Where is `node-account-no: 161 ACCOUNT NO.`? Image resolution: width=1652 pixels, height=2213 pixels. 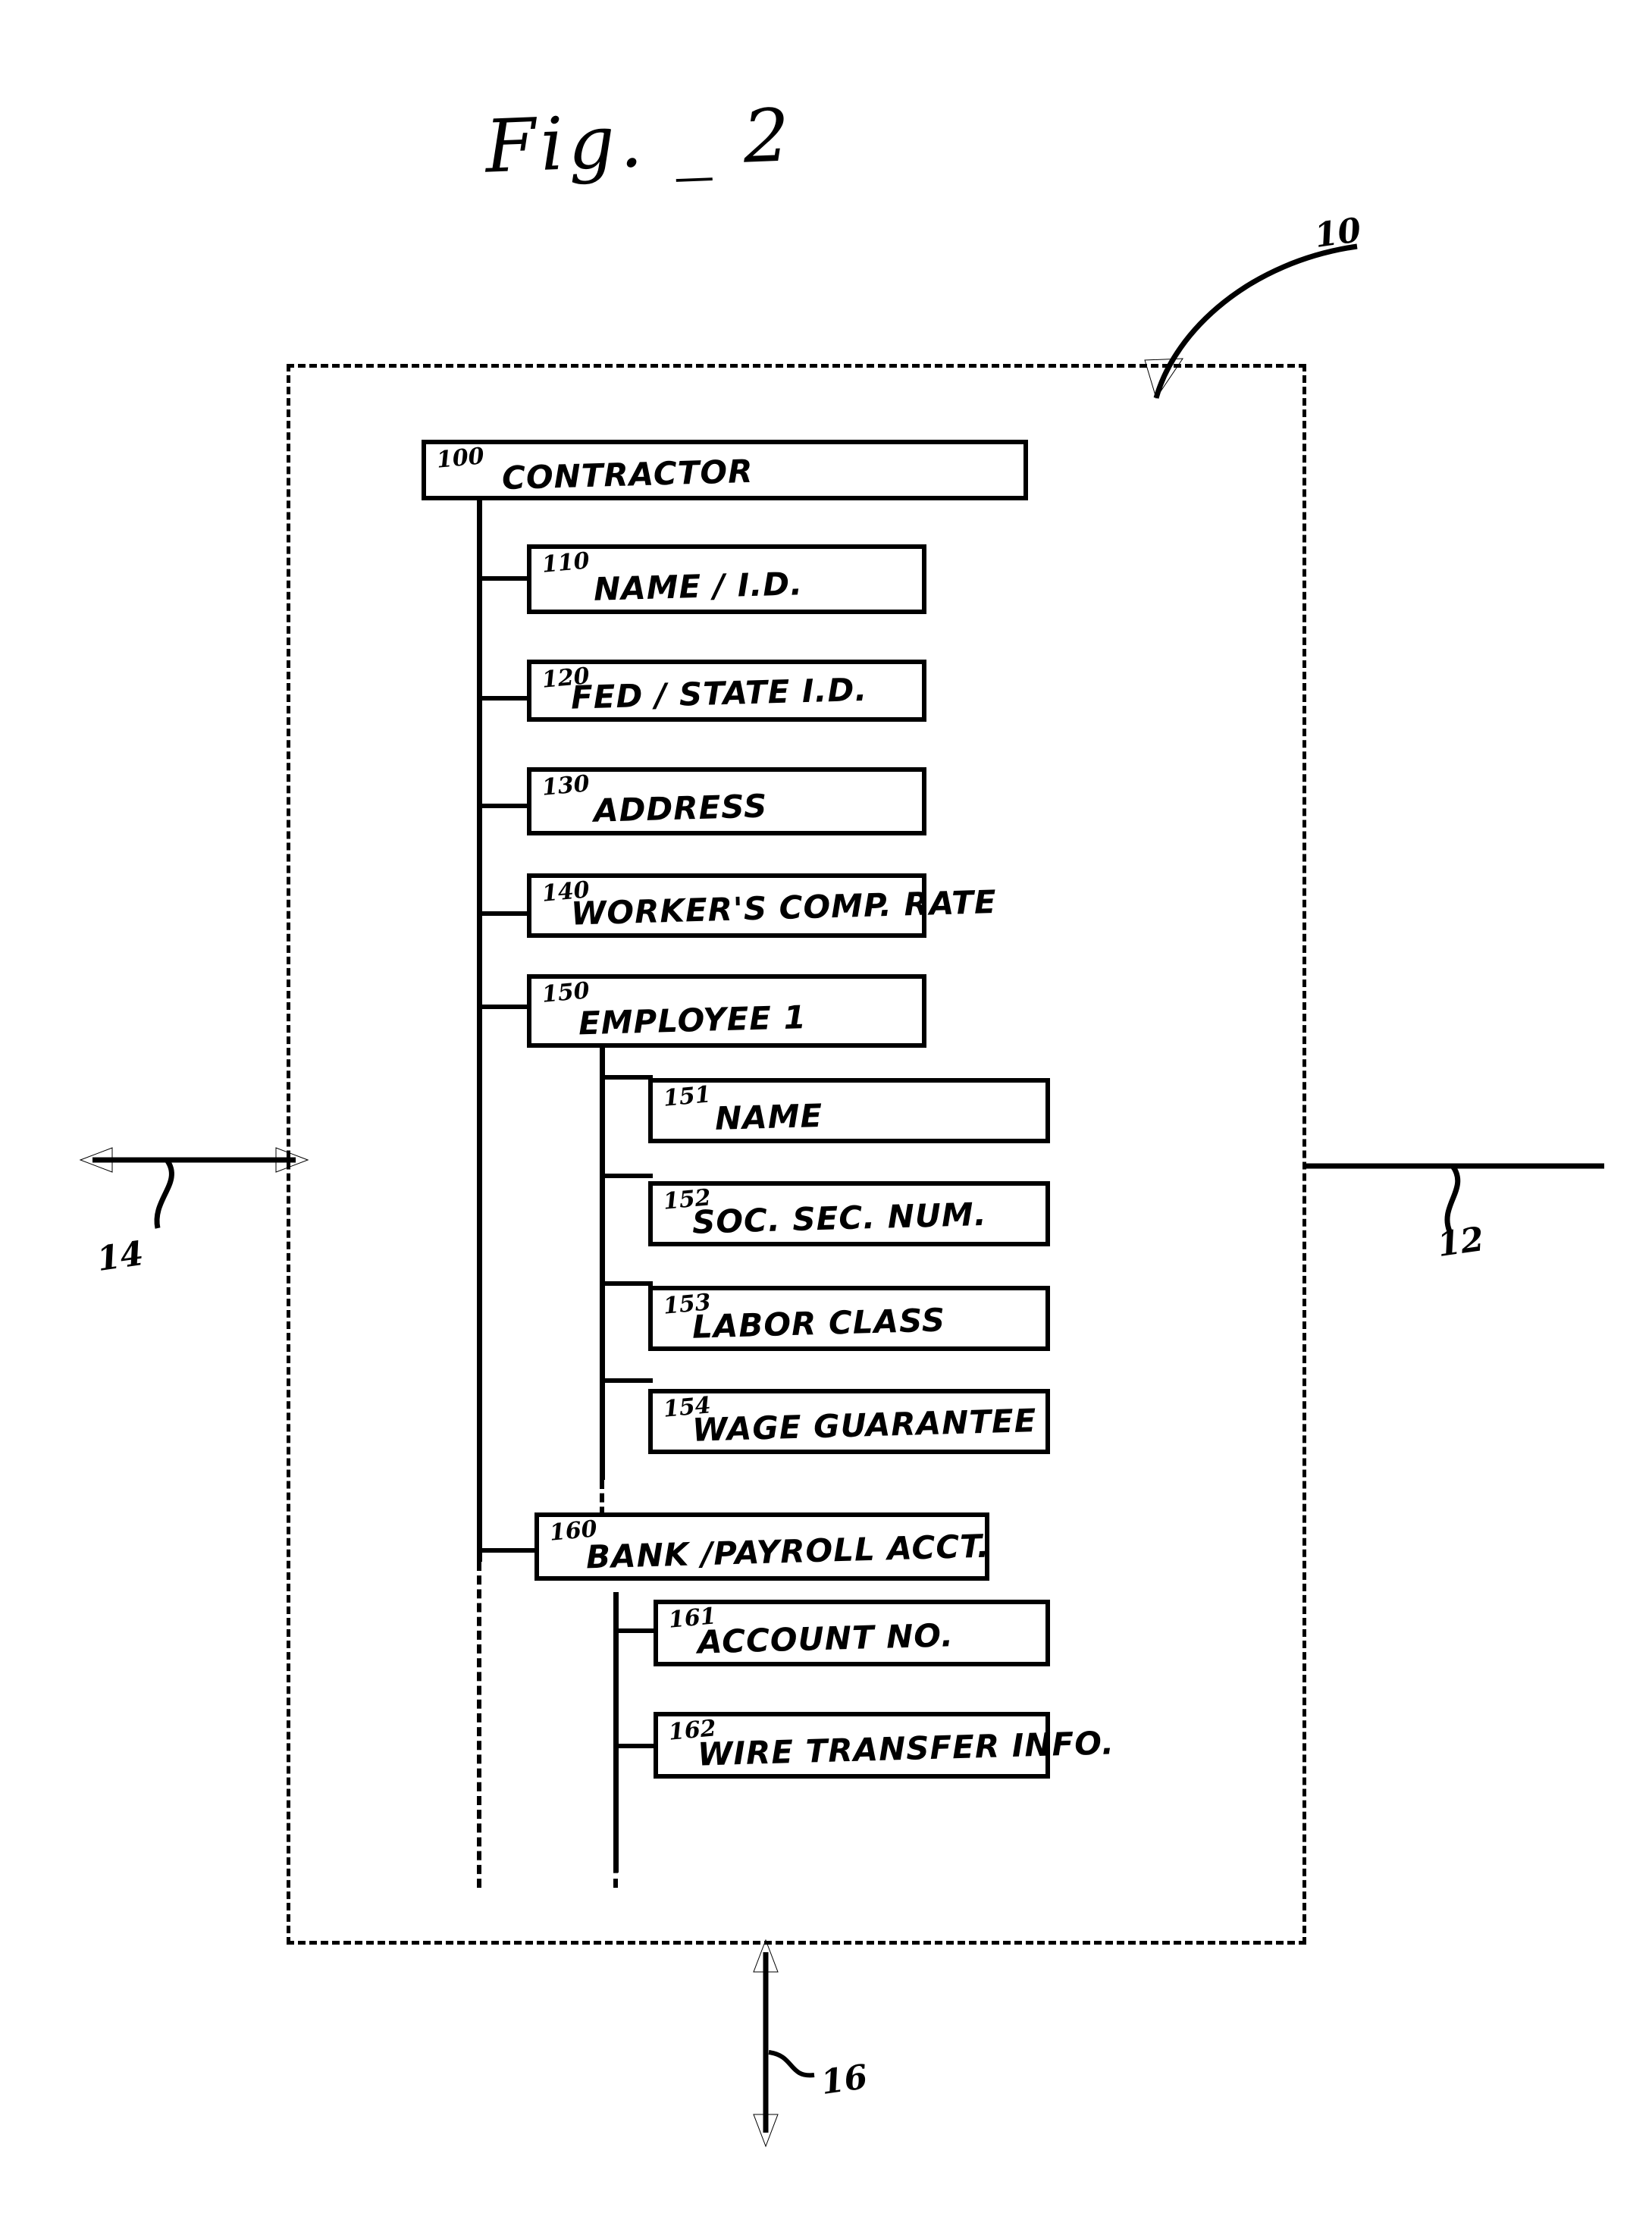
node-account-no: 161 ACCOUNT NO. is located at coordinates (852, 1633).